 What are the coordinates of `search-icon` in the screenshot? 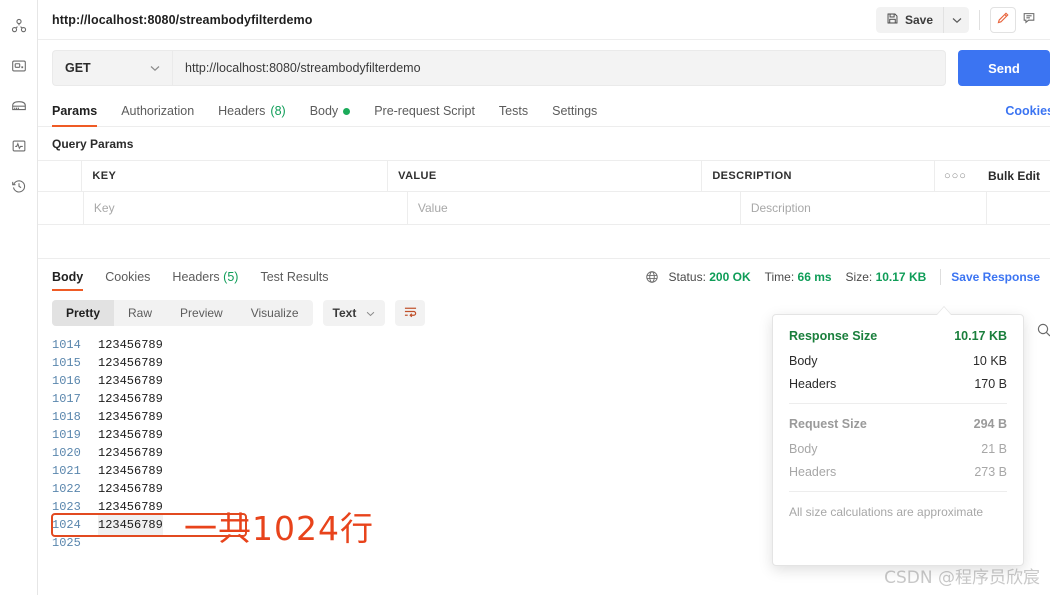 It's located at (1043, 332).